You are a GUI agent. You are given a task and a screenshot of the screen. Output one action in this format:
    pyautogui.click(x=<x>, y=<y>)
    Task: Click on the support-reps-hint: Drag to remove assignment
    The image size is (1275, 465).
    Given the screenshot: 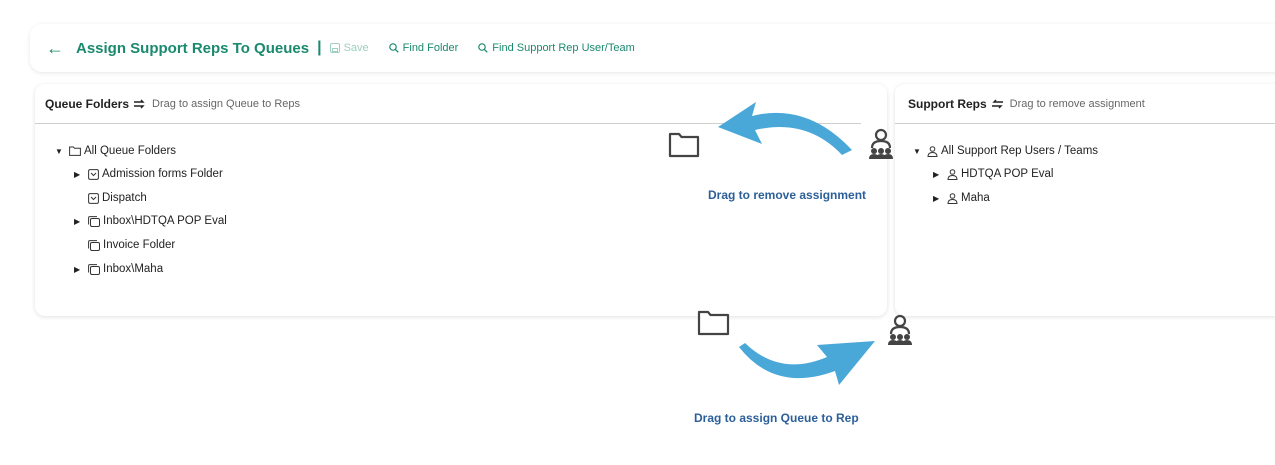 What is the action you would take?
    pyautogui.click(x=1077, y=103)
    